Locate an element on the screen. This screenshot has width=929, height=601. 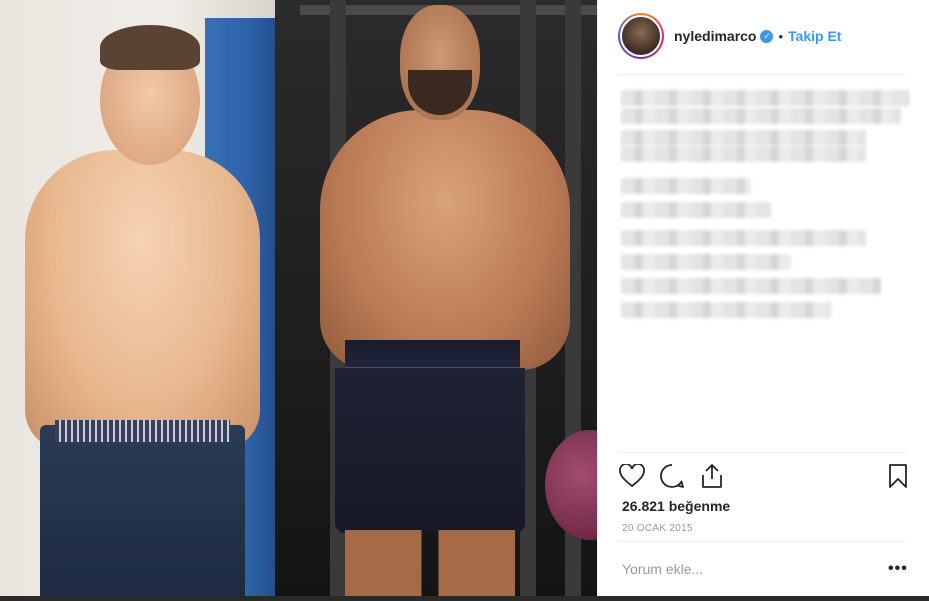
photo-waistband-before is located at coordinates (142, 431).